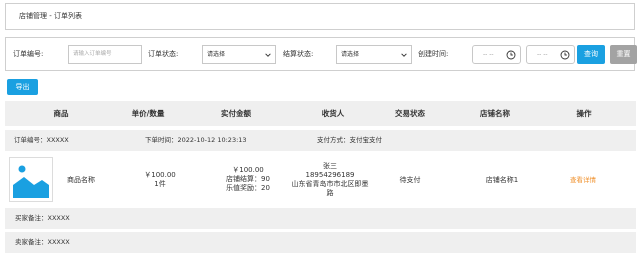  What do you see at coordinates (550, 54) in the screenshot?
I see `date-end-input: -- --` at bounding box center [550, 54].